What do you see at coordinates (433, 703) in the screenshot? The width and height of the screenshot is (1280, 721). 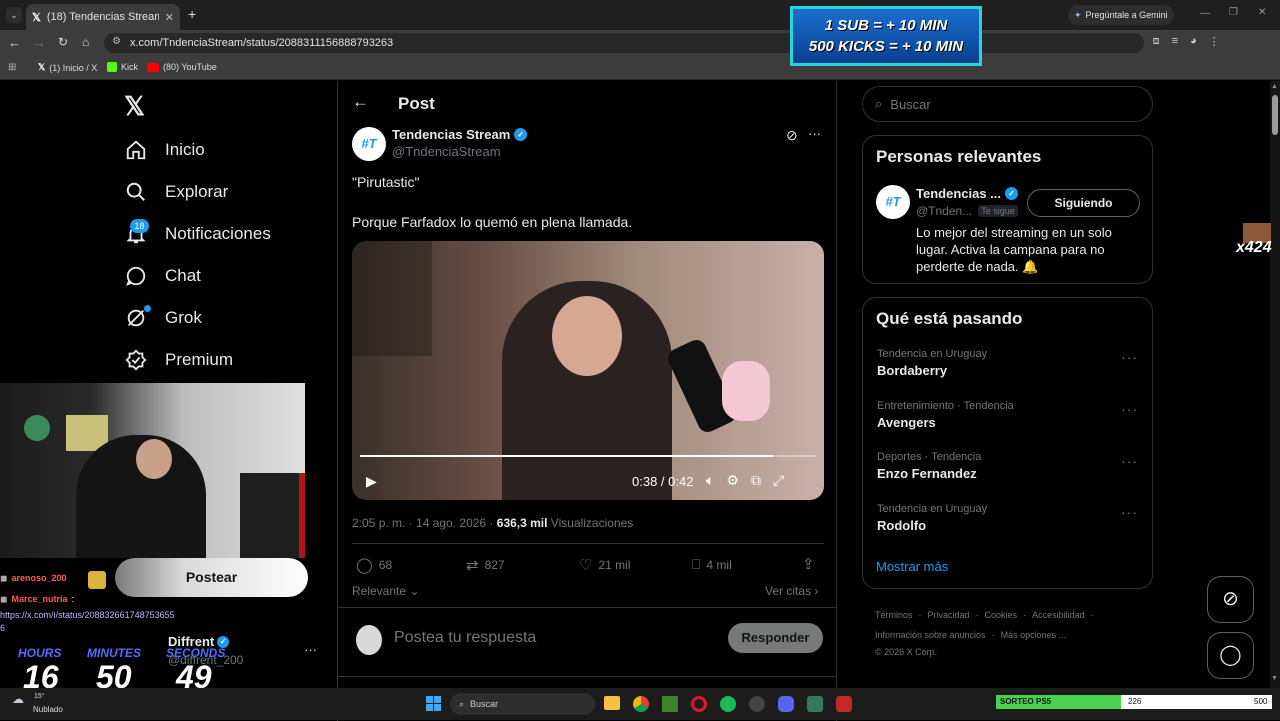 I see `windows-start-icon` at bounding box center [433, 703].